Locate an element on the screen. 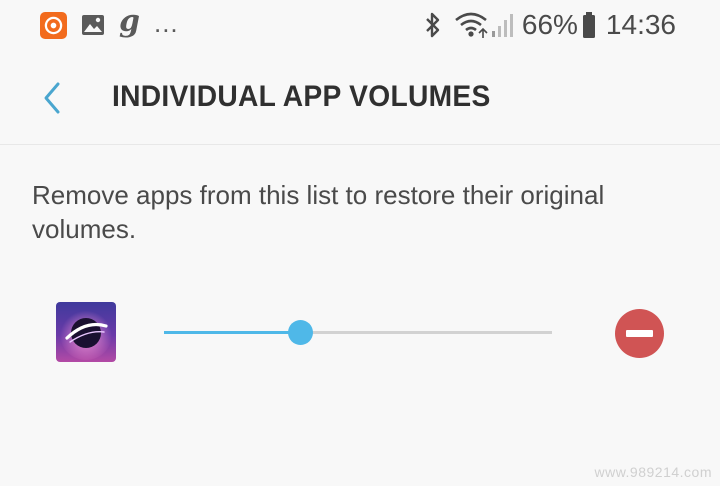 The width and height of the screenshot is (720, 486). slider-thumb is located at coordinates (300, 332).